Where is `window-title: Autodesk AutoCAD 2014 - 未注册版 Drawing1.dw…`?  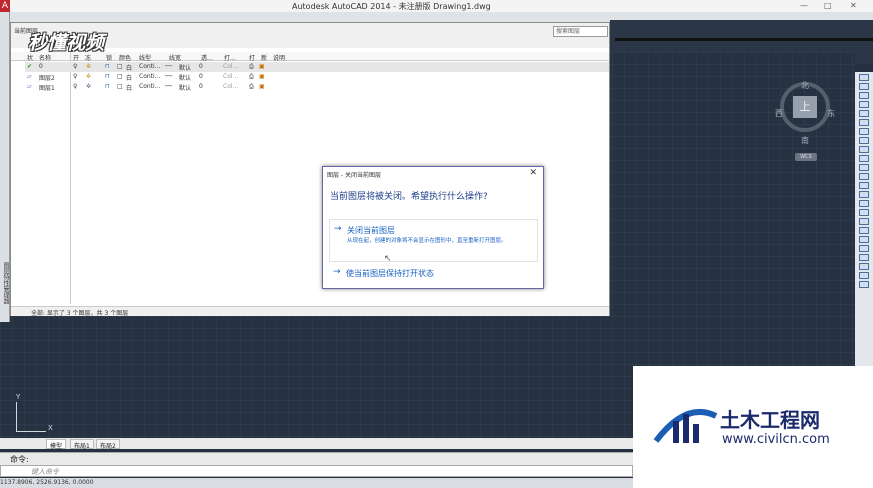
window-title: Autodesk AutoCAD 2014 - 未注册版 Drawing1.dw… is located at coordinates (391, 6).